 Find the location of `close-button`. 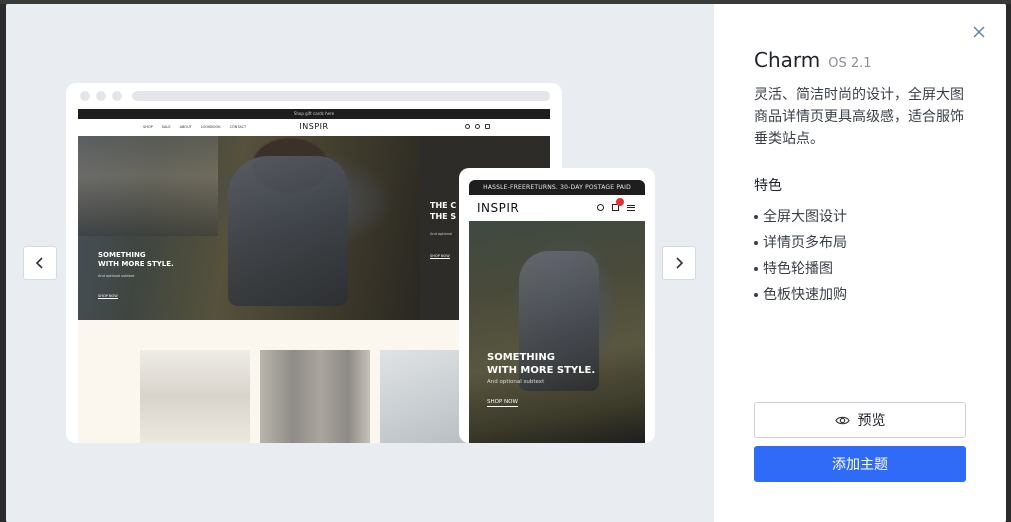

close-button is located at coordinates (979, 32).